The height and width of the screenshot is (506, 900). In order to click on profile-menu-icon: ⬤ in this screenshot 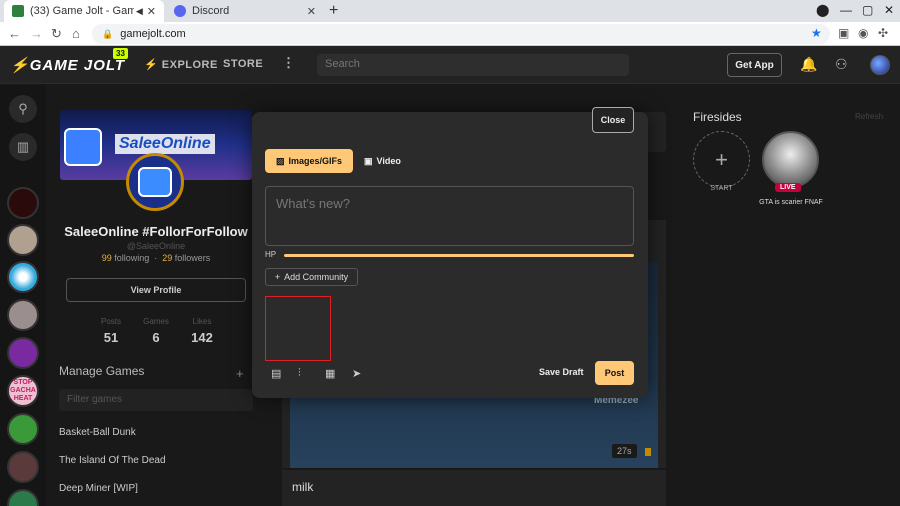, I will do `click(822, 10)`.